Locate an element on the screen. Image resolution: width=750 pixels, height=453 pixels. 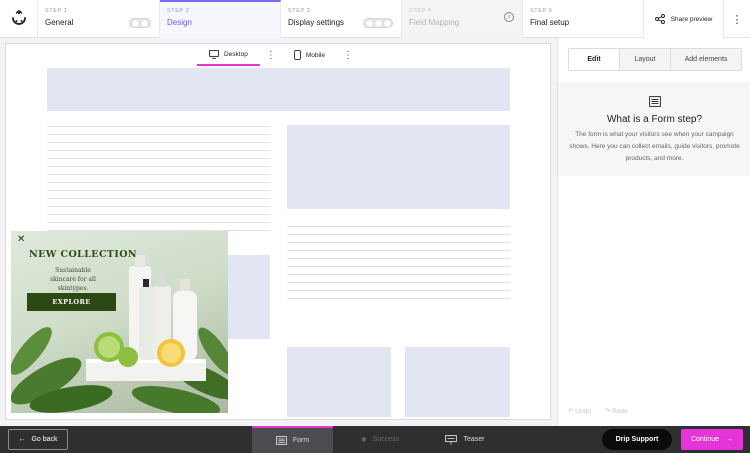
device-switcher: Desktop ⋮ Mobile ⋮ is located at coordinates (278, 55).